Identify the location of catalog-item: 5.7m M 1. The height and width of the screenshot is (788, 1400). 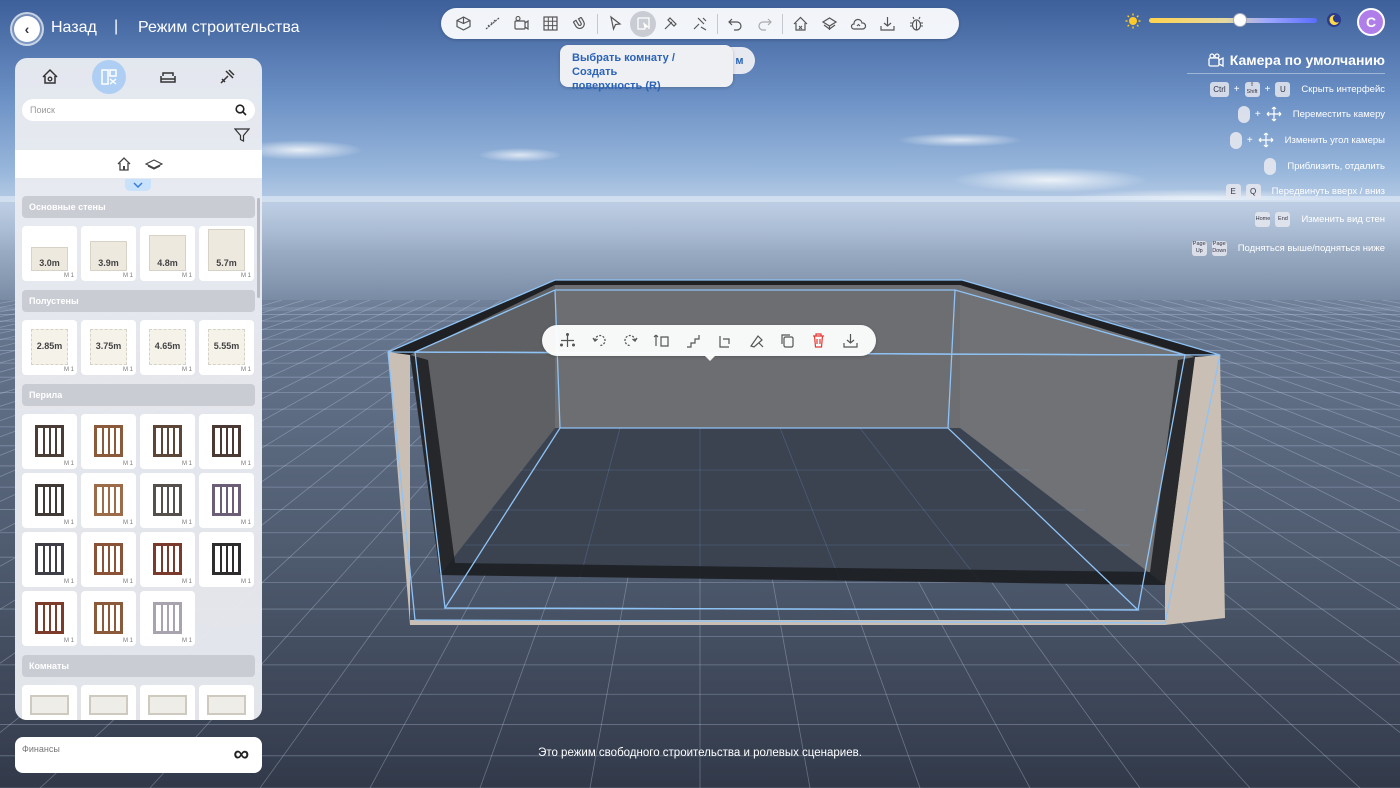
(226, 253).